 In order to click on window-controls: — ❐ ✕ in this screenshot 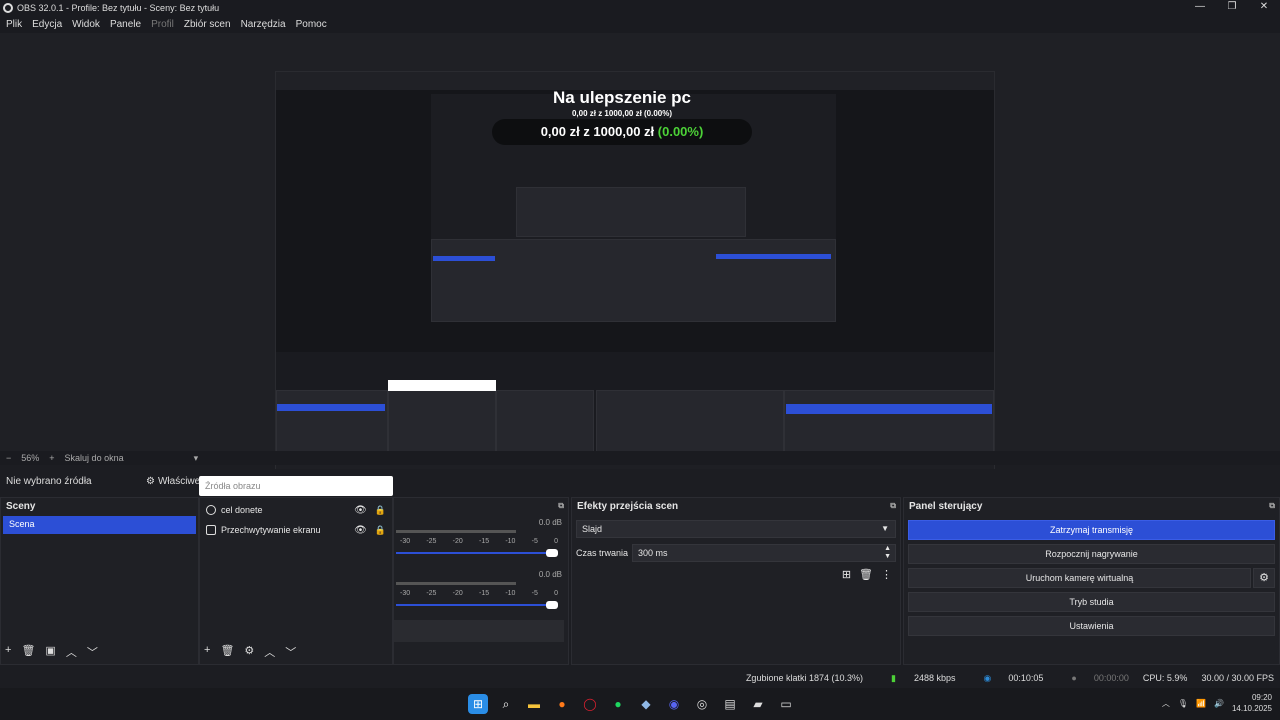, I will do `click(1232, 8)`.